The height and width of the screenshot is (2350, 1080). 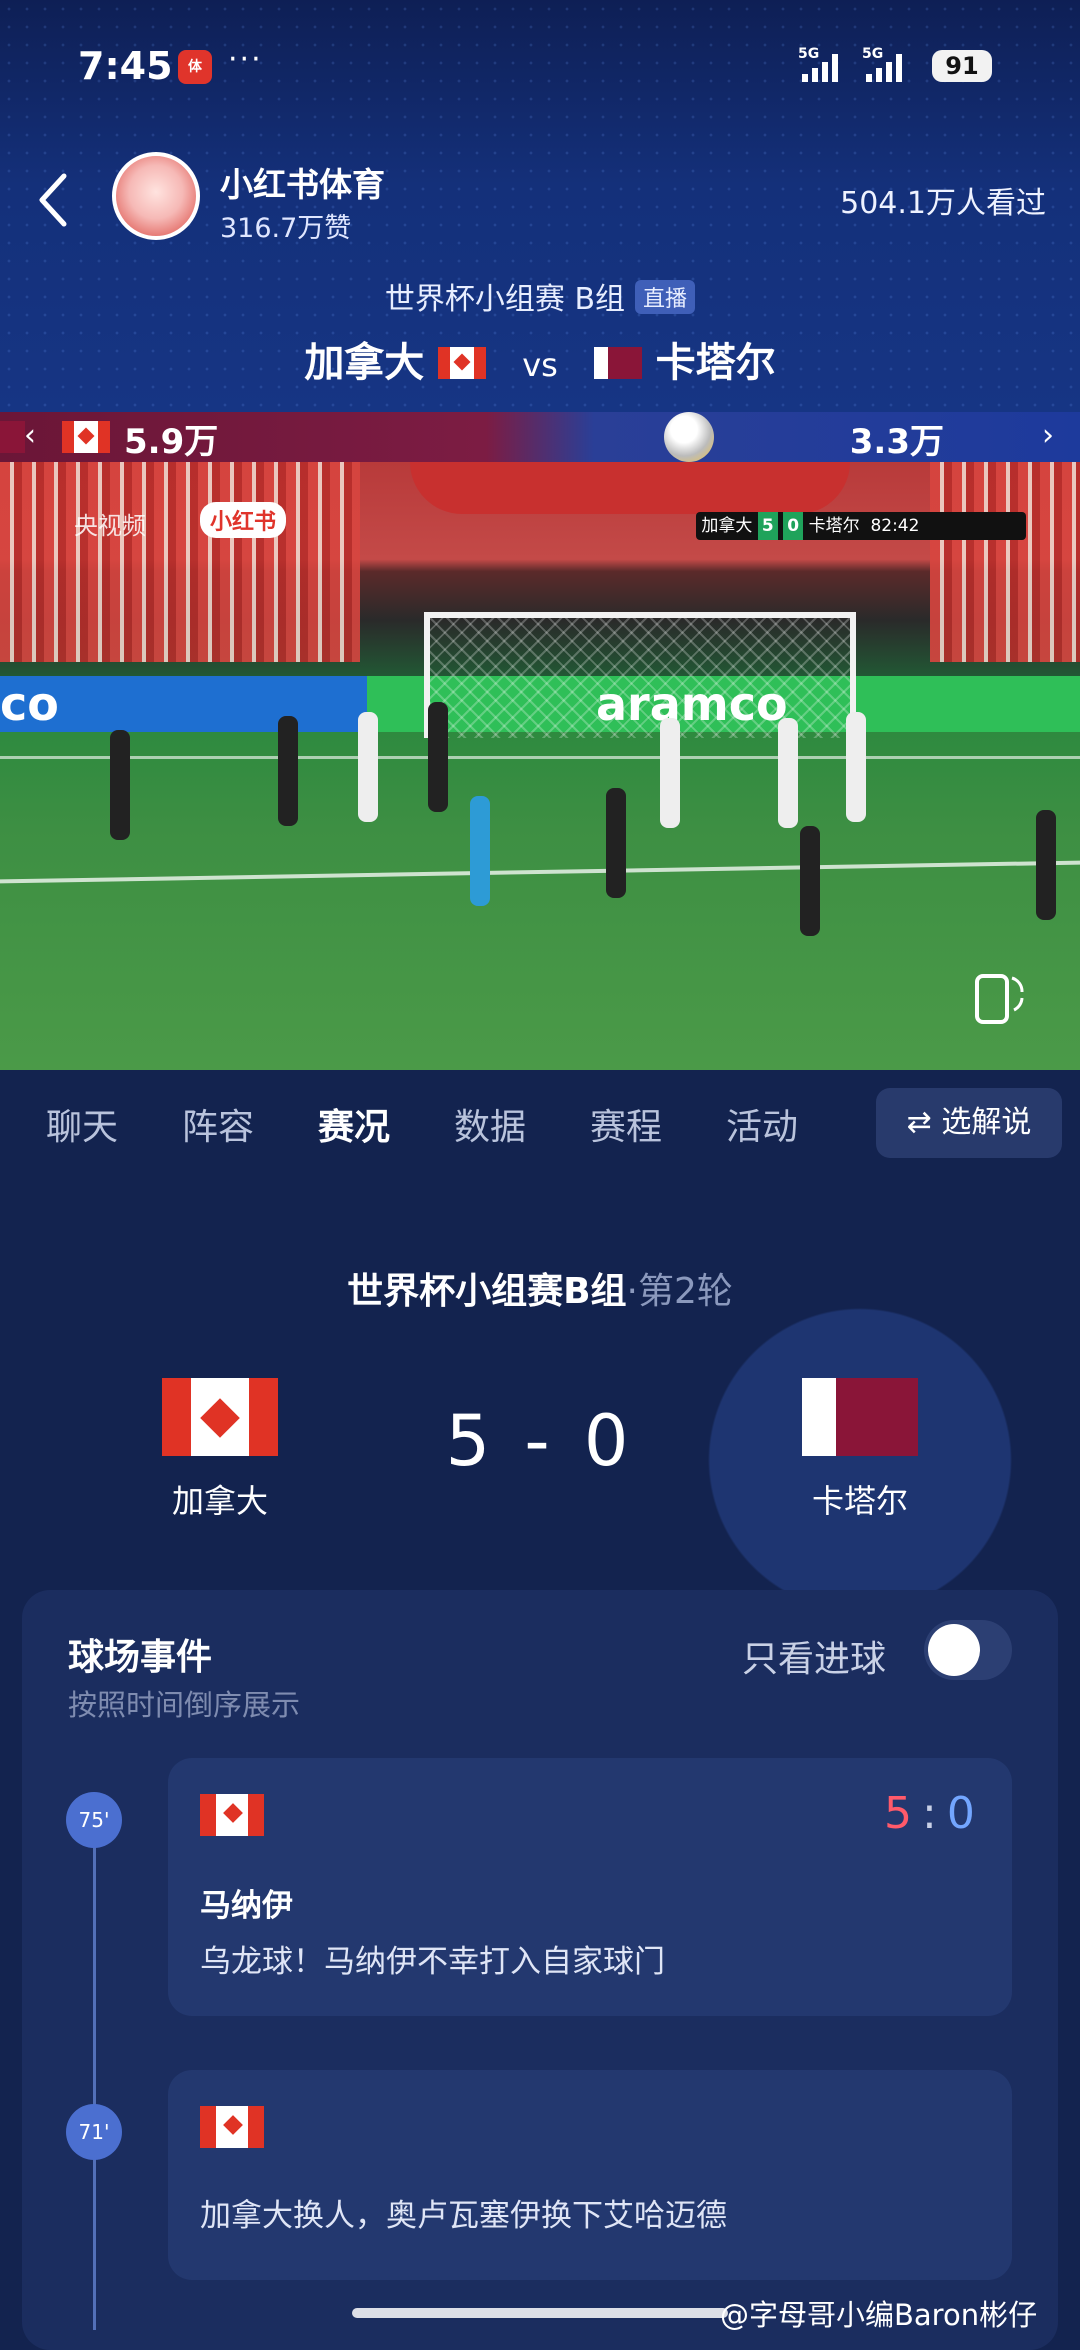 What do you see at coordinates (184, 1705) in the screenshot?
I see `events-subtitle: 按照时间倒序展示` at bounding box center [184, 1705].